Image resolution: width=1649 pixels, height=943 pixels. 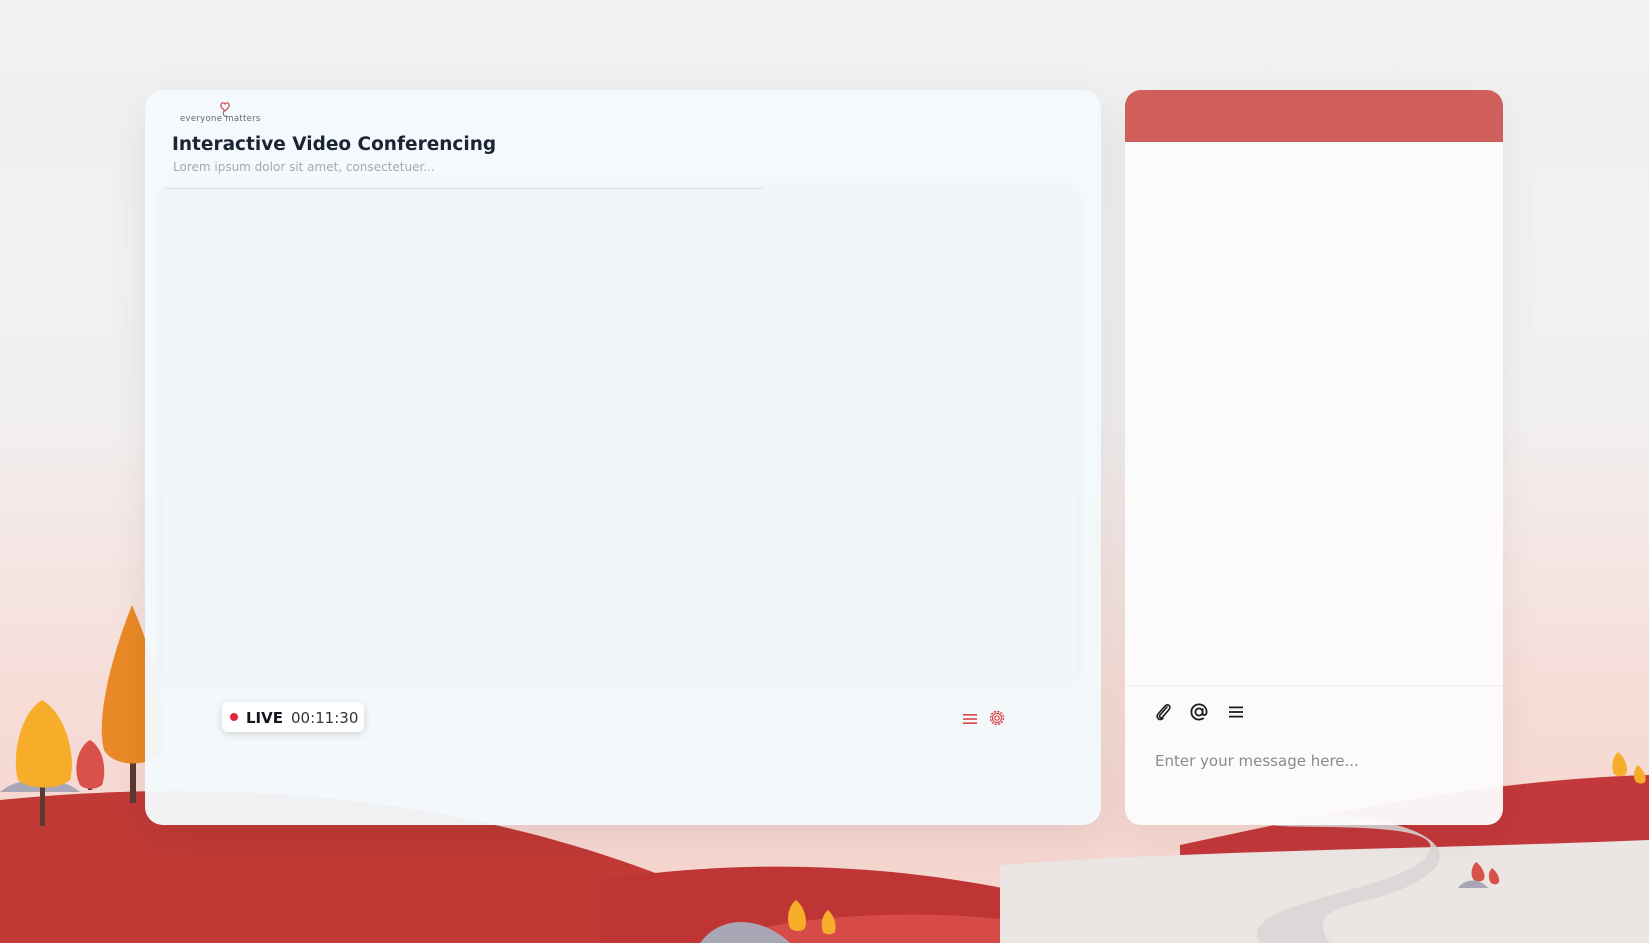 I want to click on paperclip-icon, so click(x=1163, y=712).